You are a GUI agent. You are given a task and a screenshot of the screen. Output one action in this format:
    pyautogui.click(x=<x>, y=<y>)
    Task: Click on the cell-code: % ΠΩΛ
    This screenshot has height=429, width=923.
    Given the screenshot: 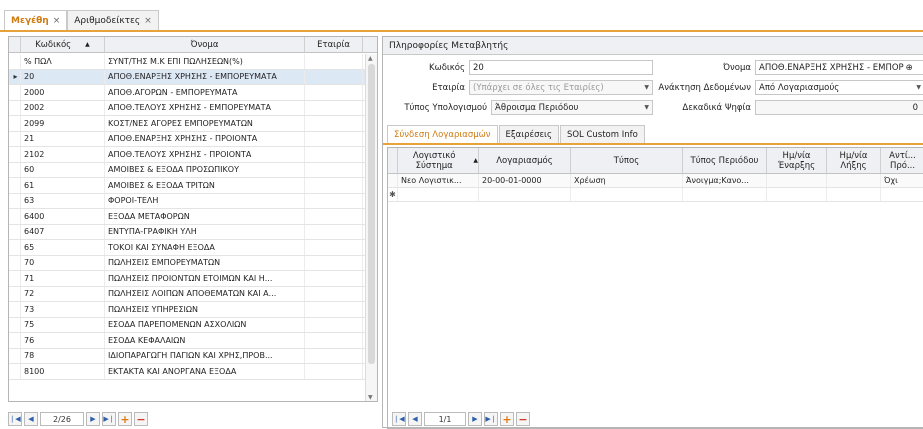 What is the action you would take?
    pyautogui.click(x=63, y=61)
    